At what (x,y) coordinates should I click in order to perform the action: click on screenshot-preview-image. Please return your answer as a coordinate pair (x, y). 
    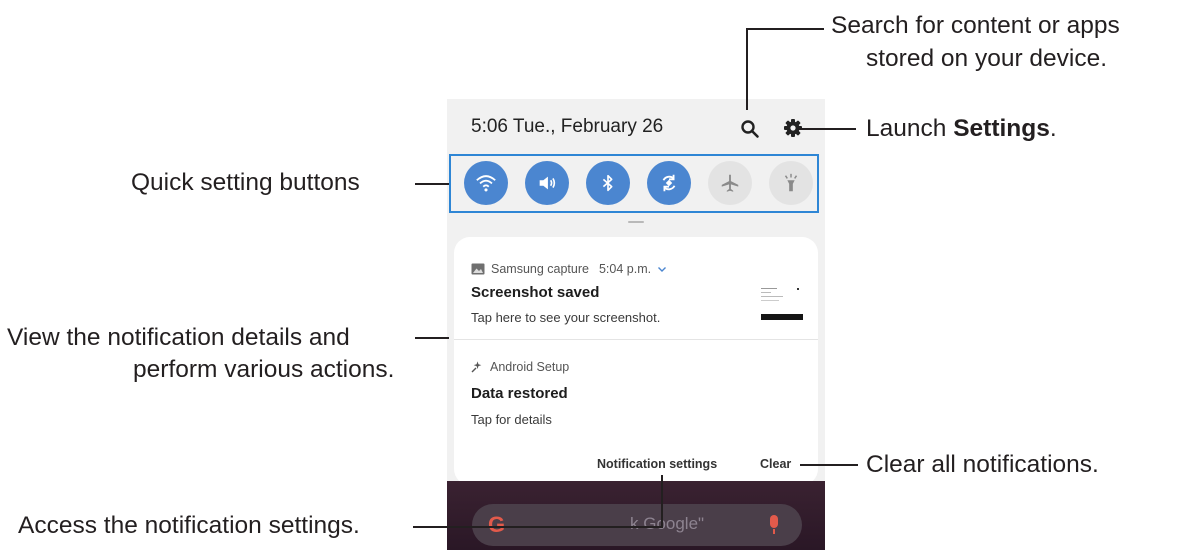
    Looking at the image, I should click on (782, 304).